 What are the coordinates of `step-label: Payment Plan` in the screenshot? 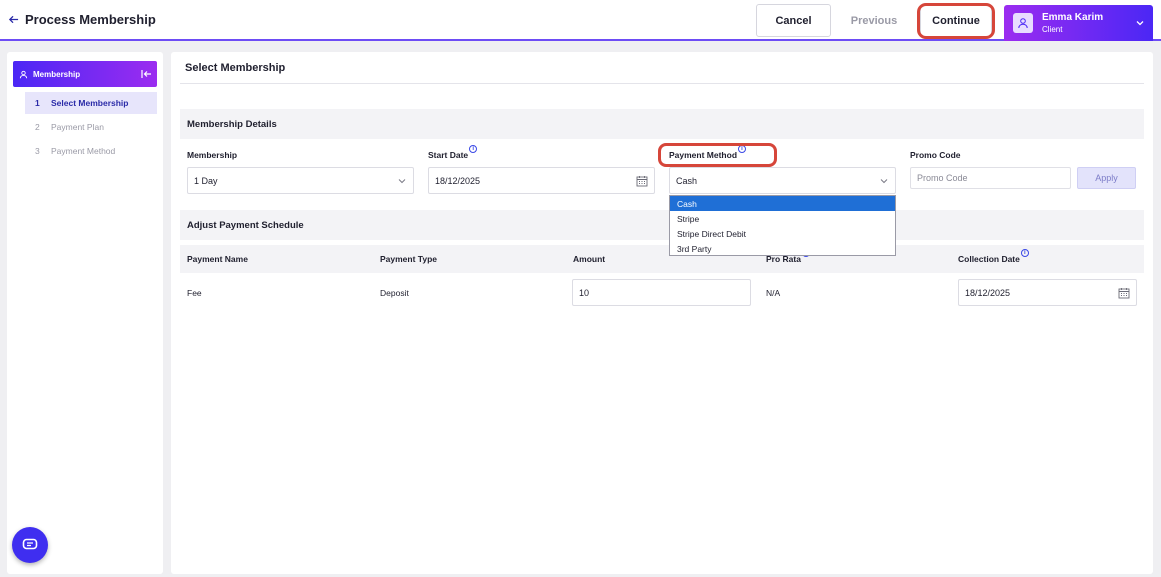 It's located at (77, 127).